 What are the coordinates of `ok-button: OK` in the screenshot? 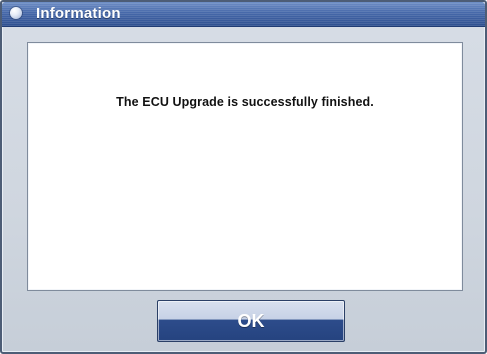 It's located at (251, 321).